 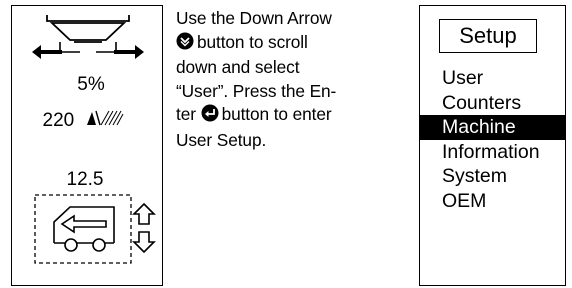 What do you see at coordinates (492, 103) in the screenshot?
I see `menu-item-counters: Counters` at bounding box center [492, 103].